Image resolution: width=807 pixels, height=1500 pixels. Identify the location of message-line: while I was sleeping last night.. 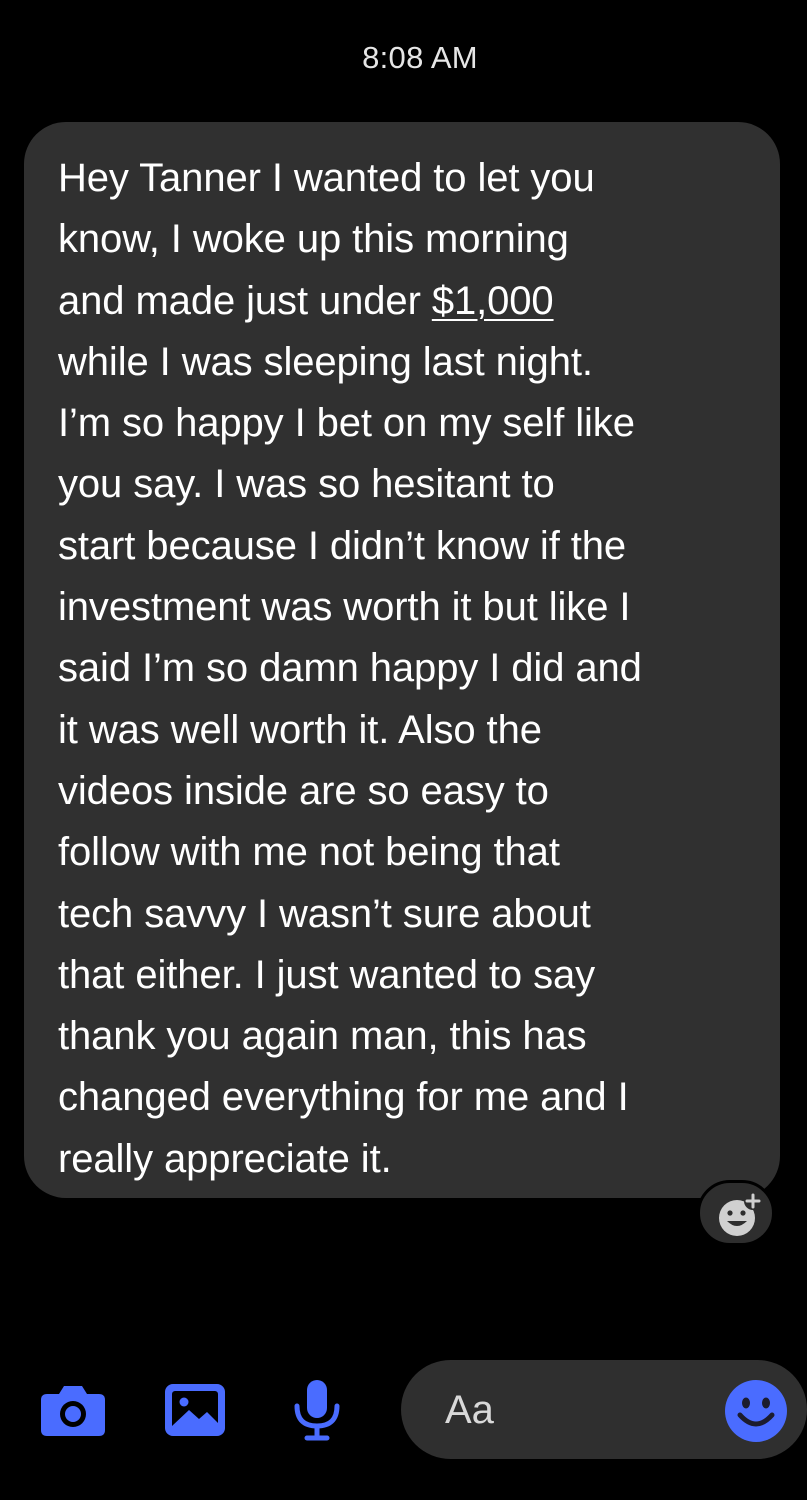
(325, 361).